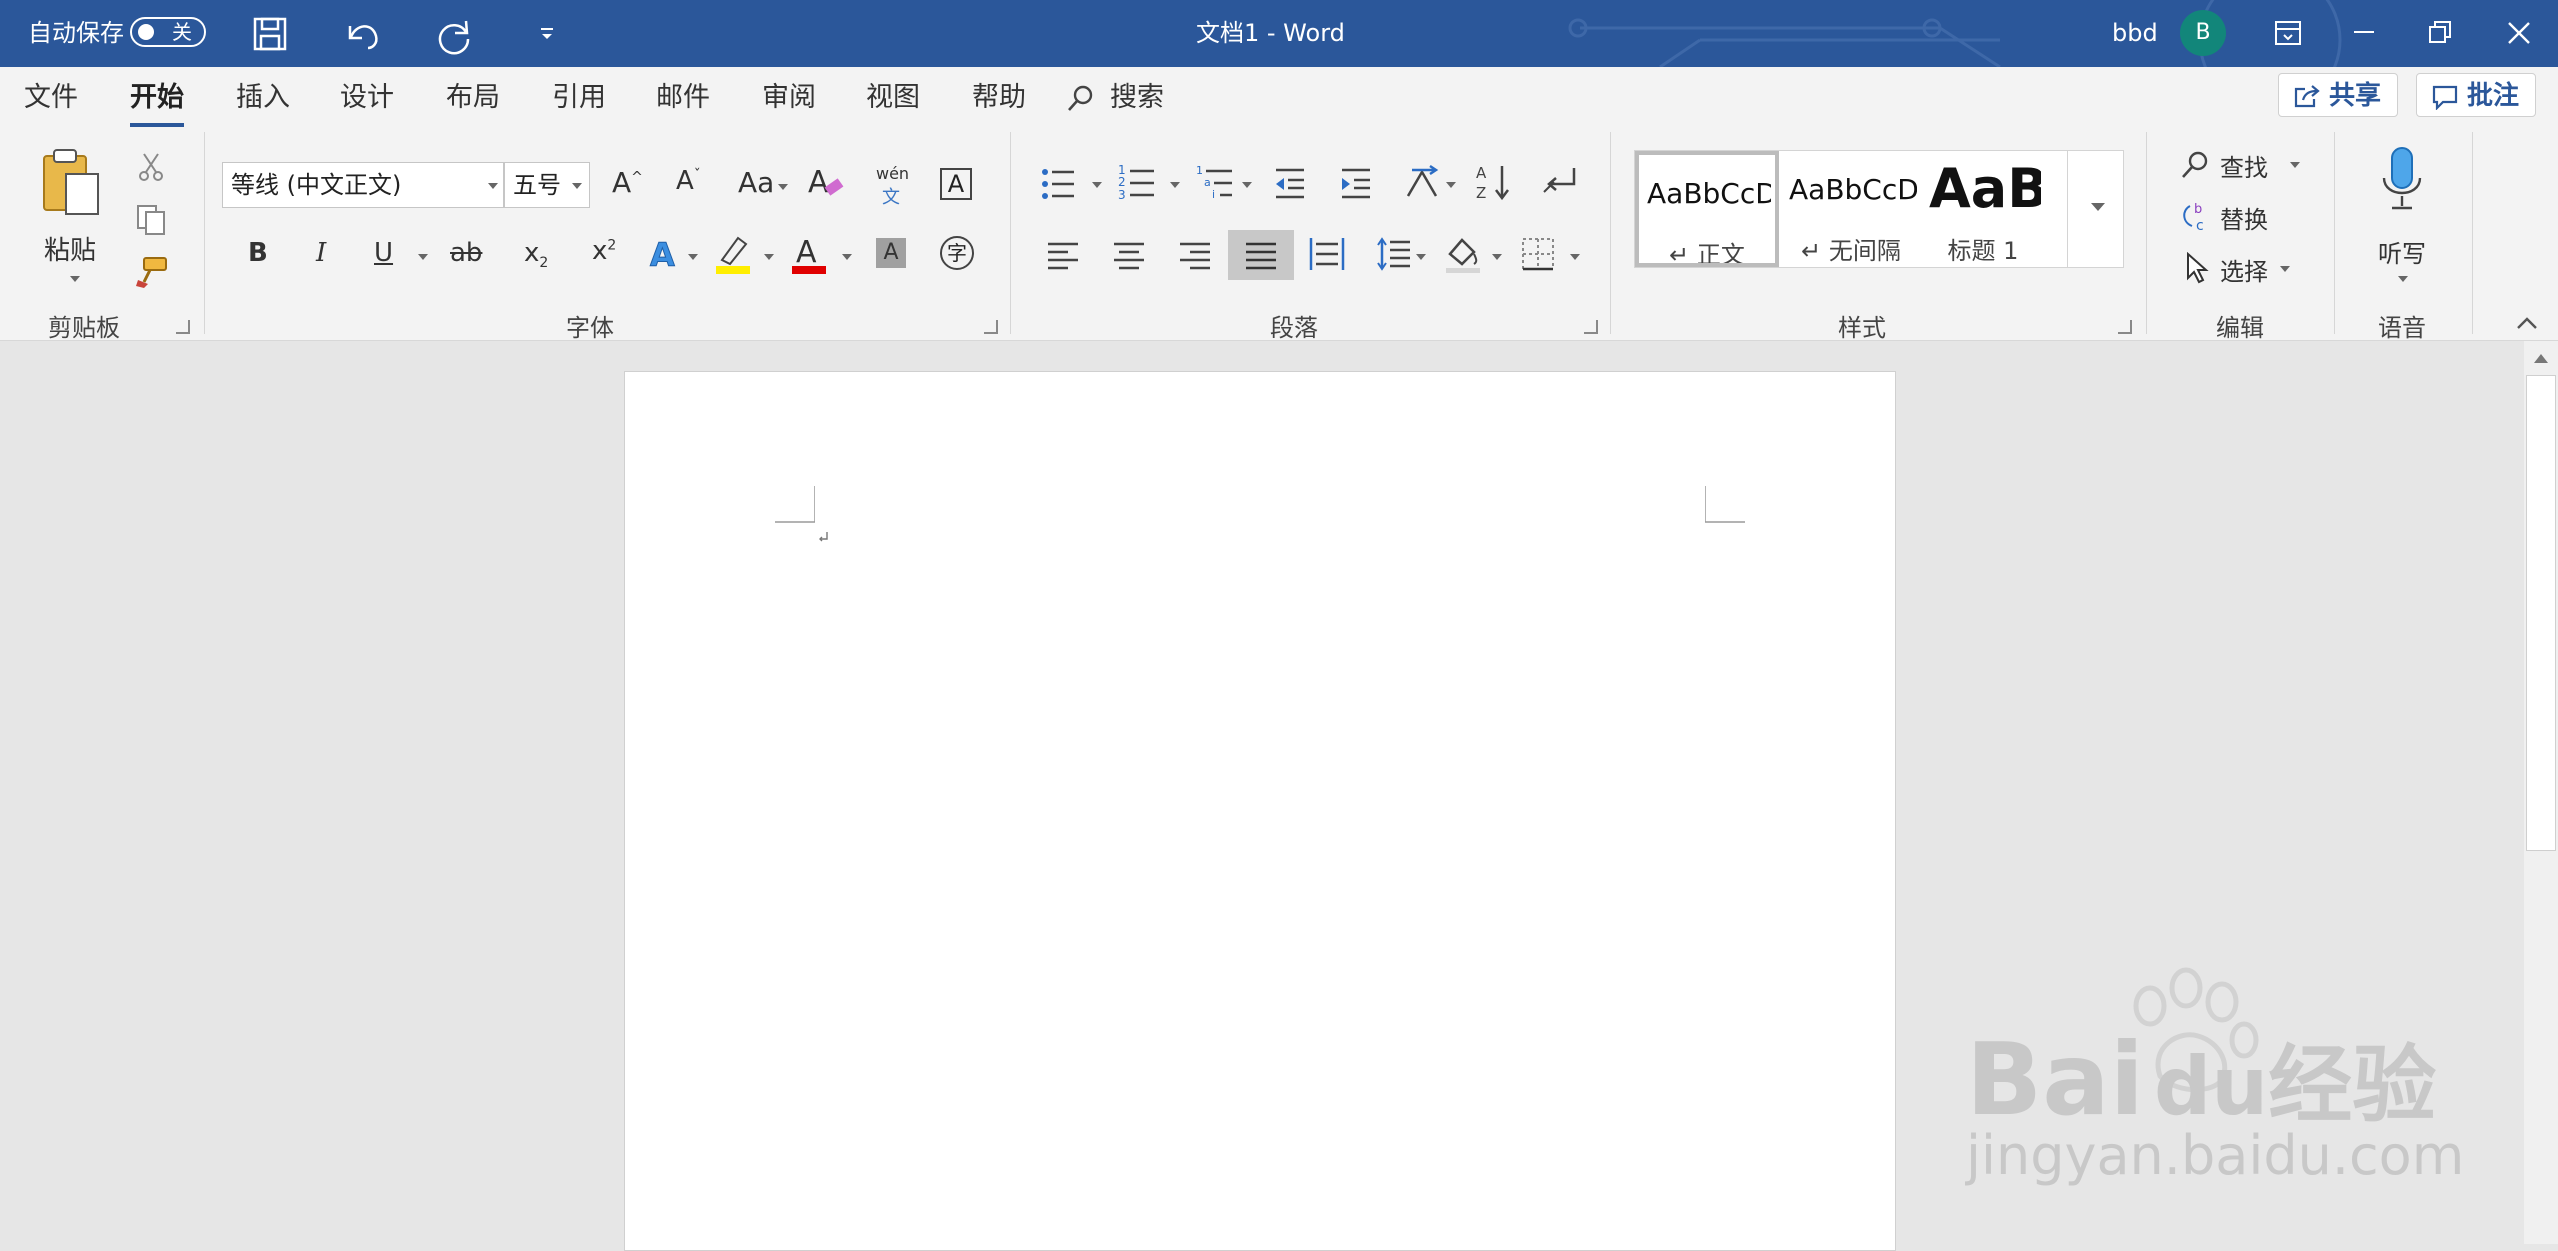 The image size is (2558, 1251). What do you see at coordinates (151, 219) in the screenshot?
I see `copy-icon` at bounding box center [151, 219].